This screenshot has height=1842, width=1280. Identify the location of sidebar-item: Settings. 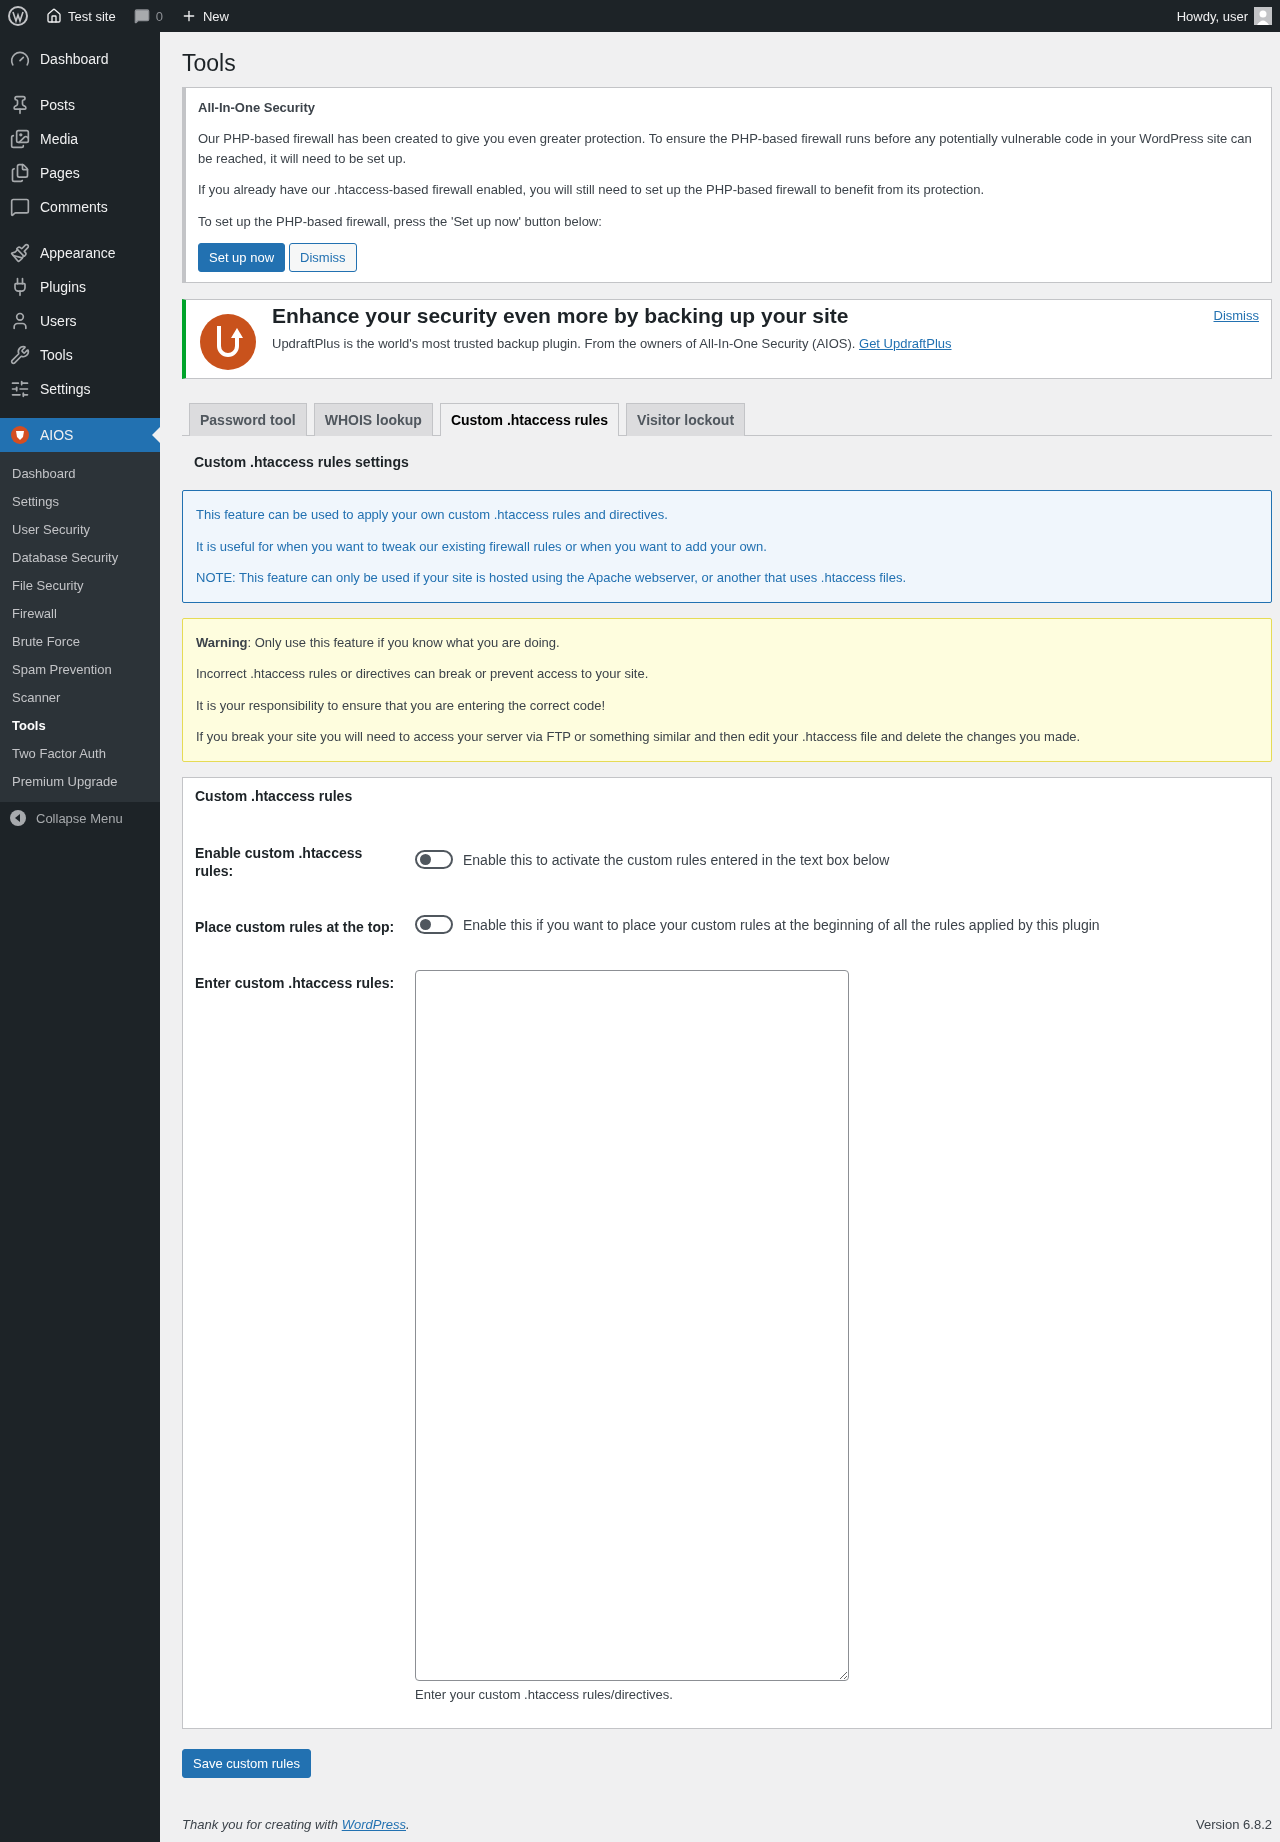
(80, 389).